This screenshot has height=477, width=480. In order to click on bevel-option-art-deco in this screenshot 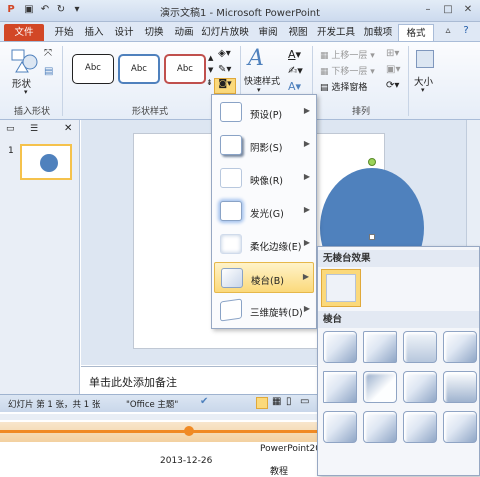, I will do `click(460, 427)`.